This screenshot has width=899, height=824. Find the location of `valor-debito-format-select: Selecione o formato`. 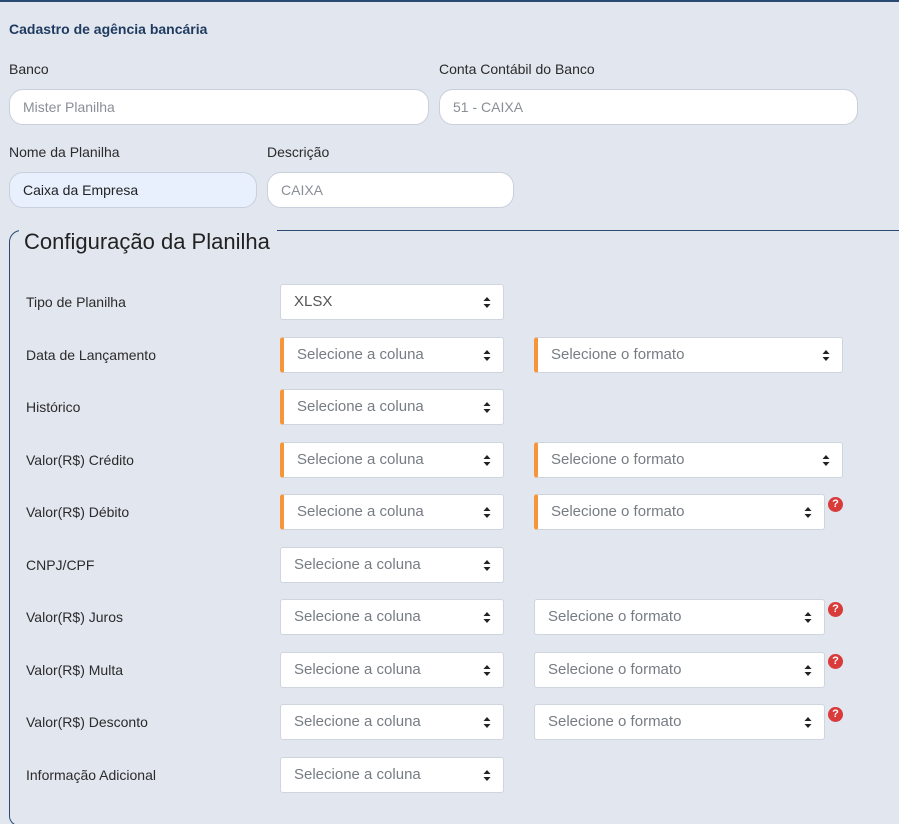

valor-debito-format-select: Selecione o formato is located at coordinates (679, 512).